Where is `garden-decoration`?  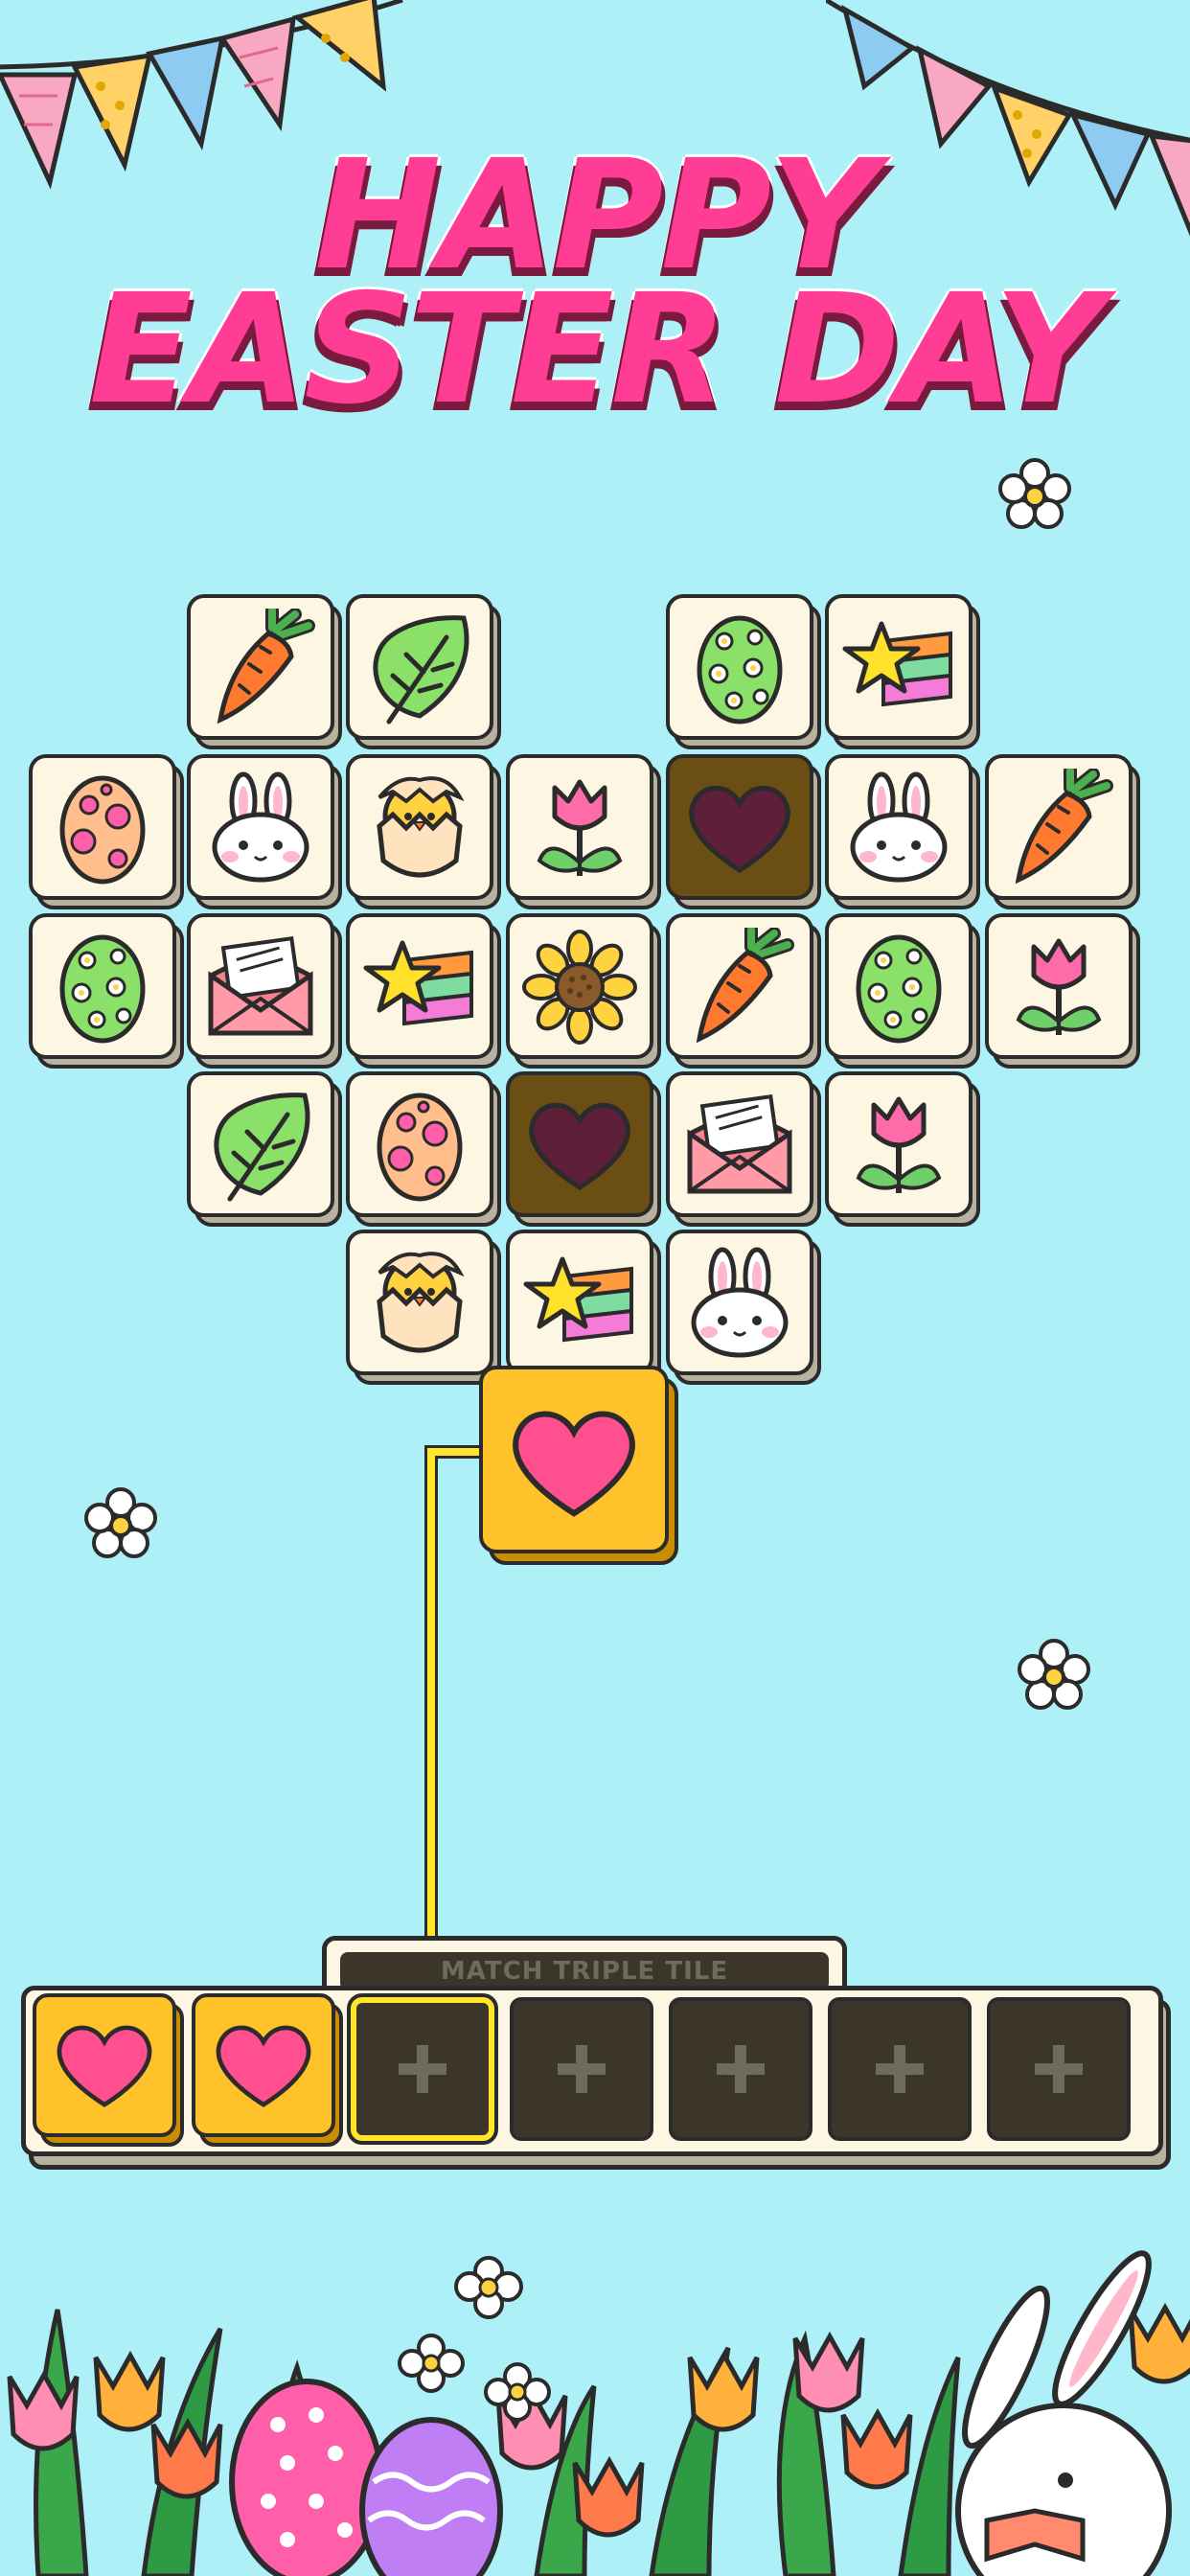
garden-decoration is located at coordinates (599, 2413).